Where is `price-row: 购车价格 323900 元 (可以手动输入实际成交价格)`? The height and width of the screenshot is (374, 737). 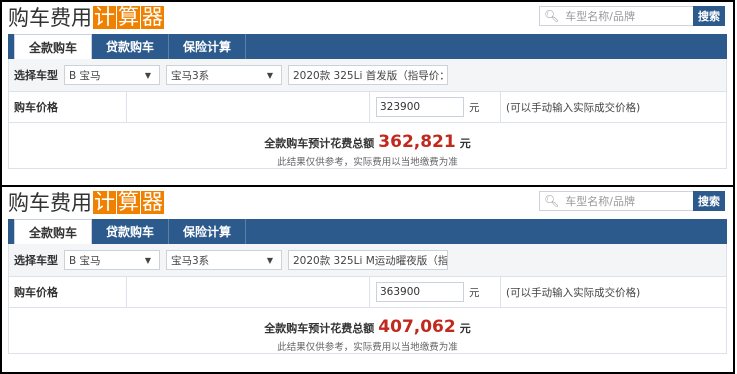 price-row: 购车价格 323900 元 (可以手动输入实际成交价格) is located at coordinates (367, 107).